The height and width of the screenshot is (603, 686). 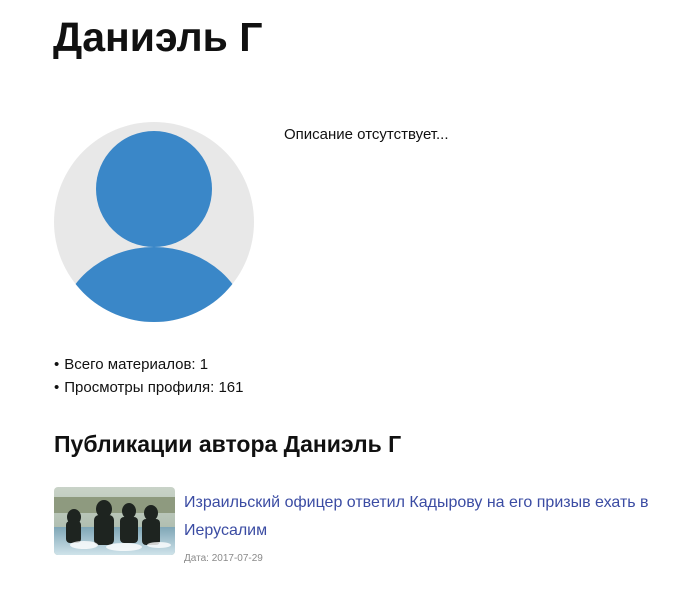 I want to click on user-avatar-icon, so click(x=154, y=222).